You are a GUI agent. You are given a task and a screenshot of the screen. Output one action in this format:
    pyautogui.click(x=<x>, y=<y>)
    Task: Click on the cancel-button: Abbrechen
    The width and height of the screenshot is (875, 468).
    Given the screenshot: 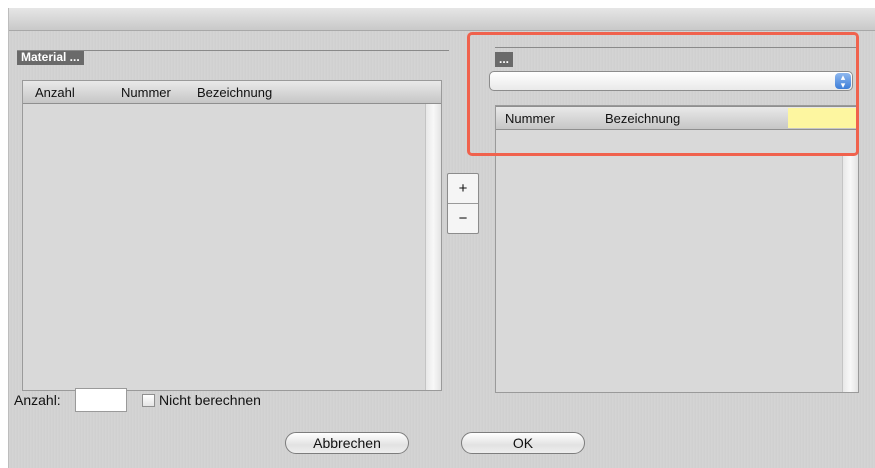 What is the action you would take?
    pyautogui.click(x=347, y=443)
    